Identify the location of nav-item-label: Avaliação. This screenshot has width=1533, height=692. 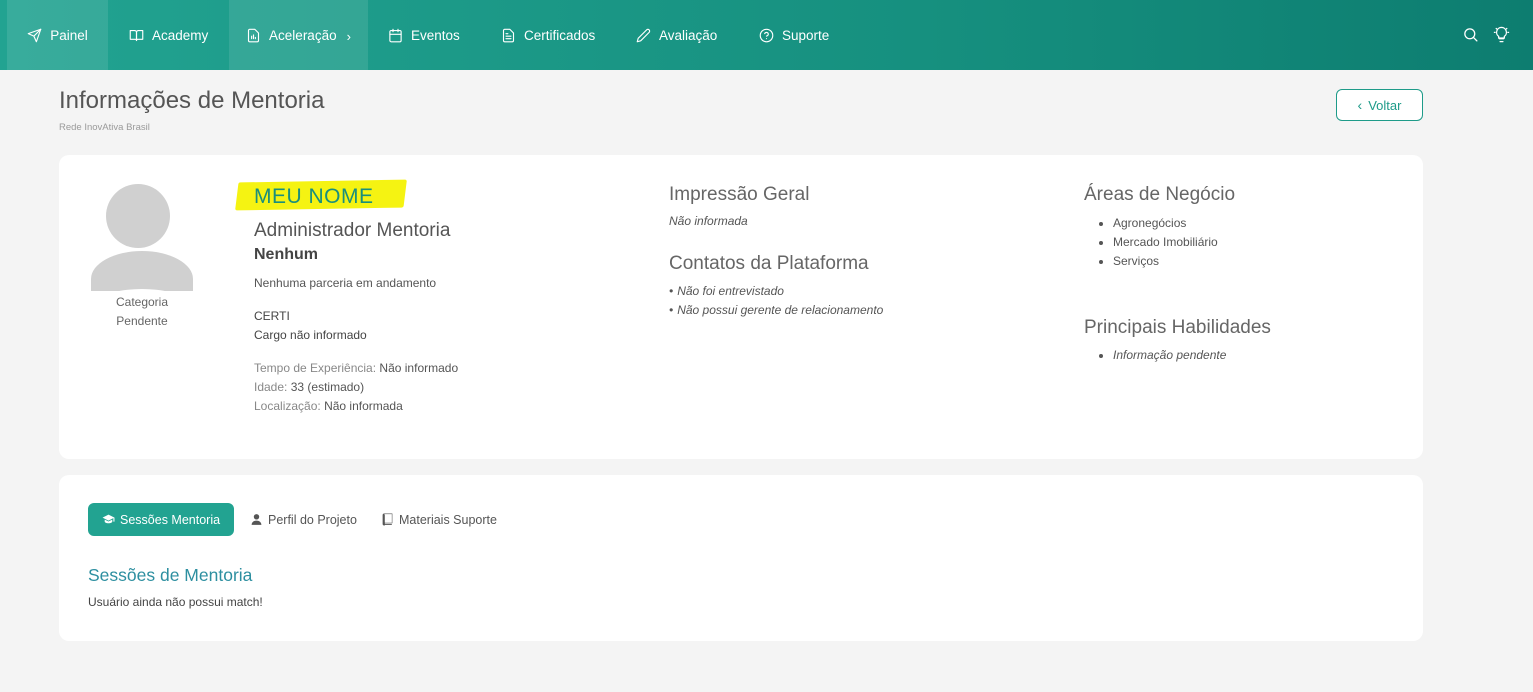
(688, 35).